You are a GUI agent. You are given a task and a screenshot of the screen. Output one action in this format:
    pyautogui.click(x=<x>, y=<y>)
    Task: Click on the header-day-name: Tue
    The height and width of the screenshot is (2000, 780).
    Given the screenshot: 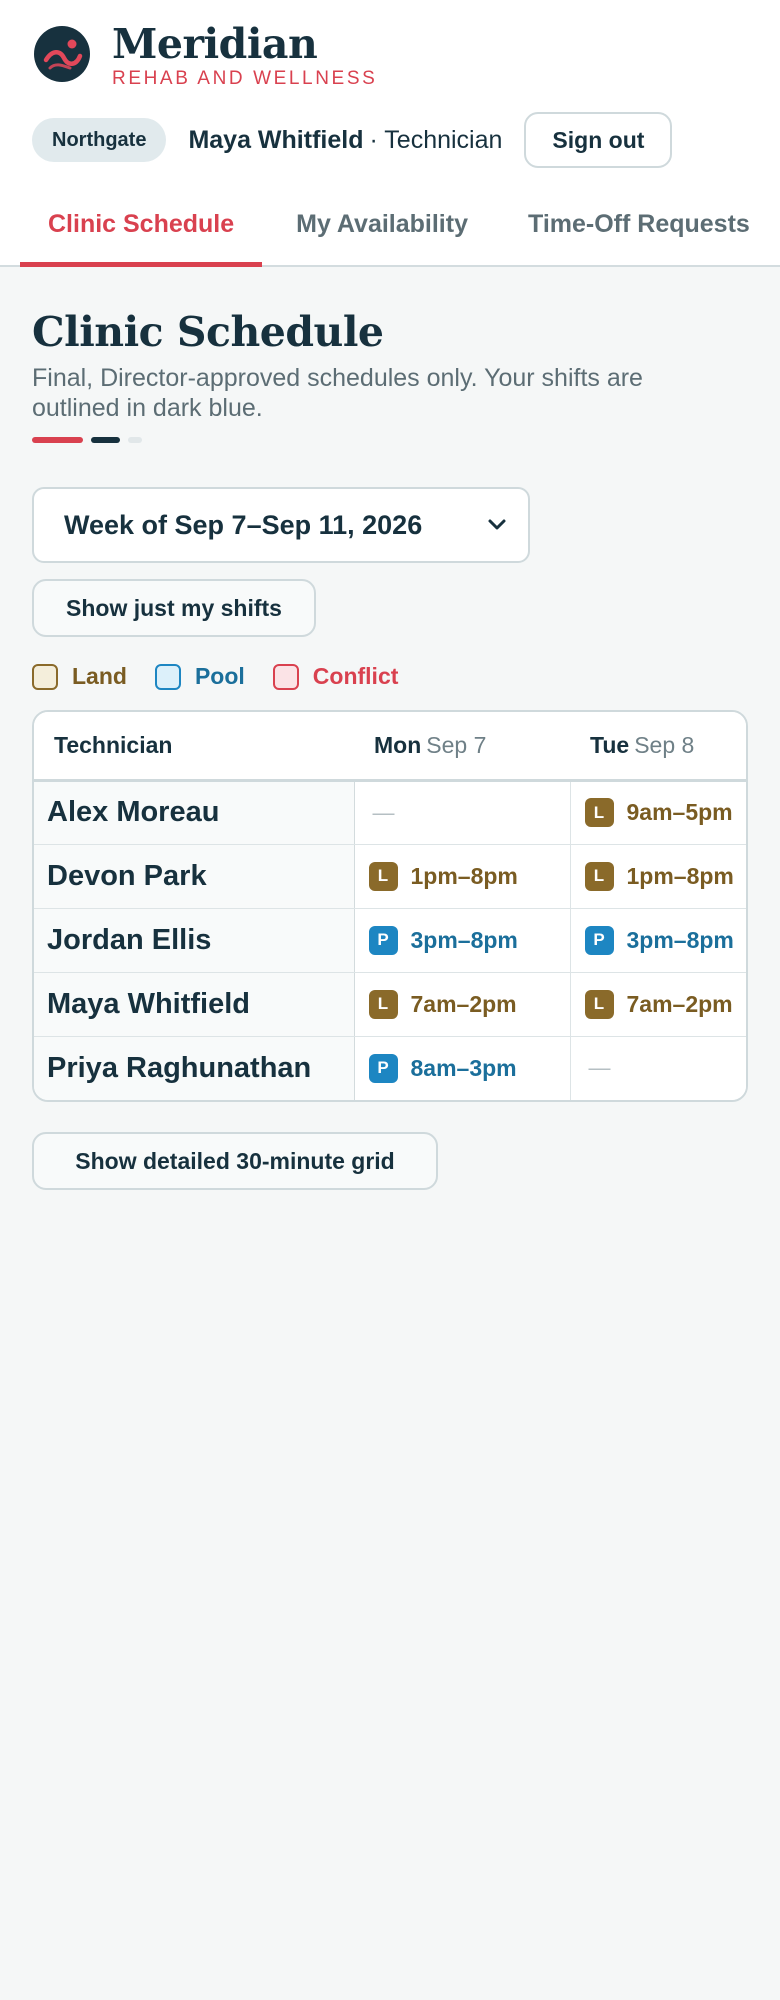 What is the action you would take?
    pyautogui.click(x=610, y=744)
    